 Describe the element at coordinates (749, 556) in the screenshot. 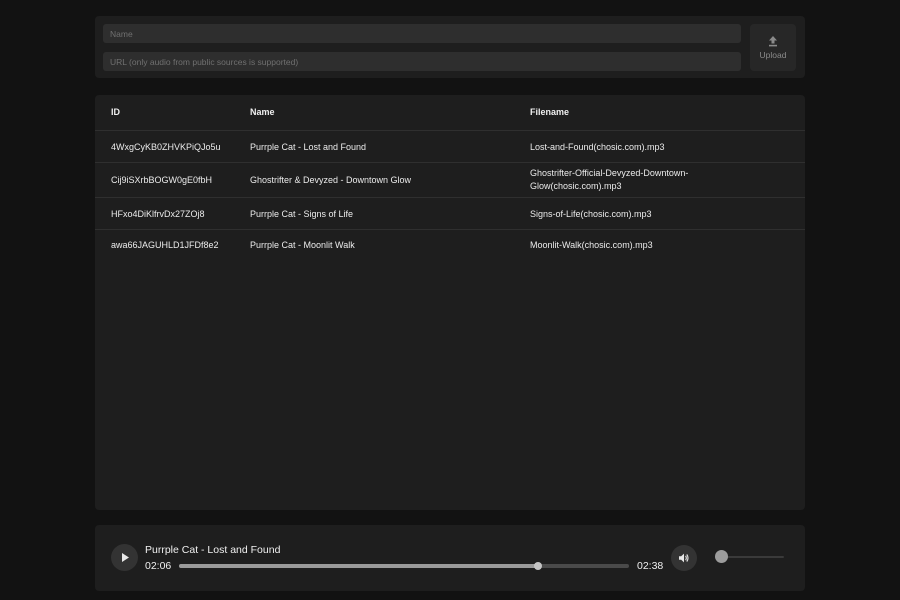

I see `volume-slider` at that location.